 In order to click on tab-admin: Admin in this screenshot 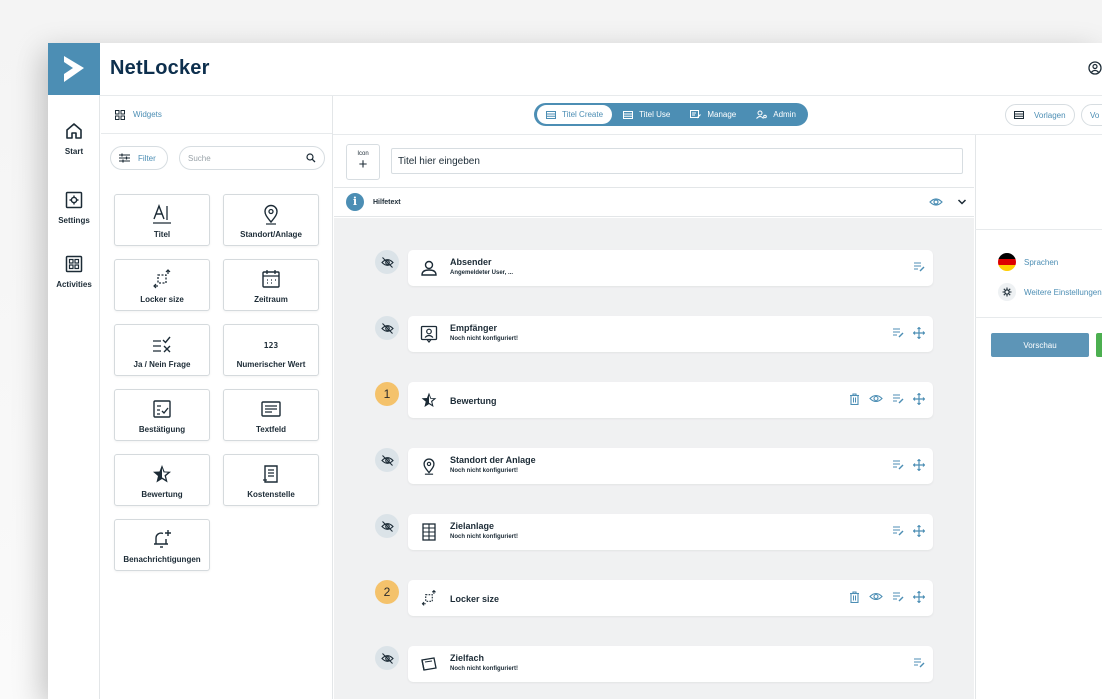, I will do `click(776, 114)`.